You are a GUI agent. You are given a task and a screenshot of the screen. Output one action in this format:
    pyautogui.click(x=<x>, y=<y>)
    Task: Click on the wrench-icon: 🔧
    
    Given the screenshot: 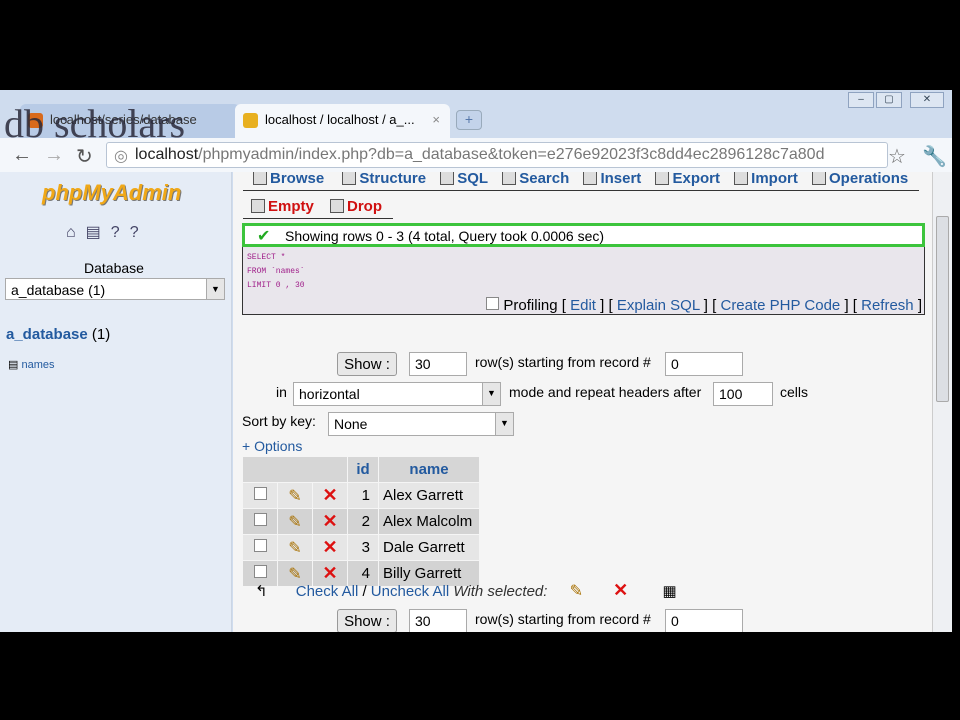 What is the action you would take?
    pyautogui.click(x=934, y=156)
    